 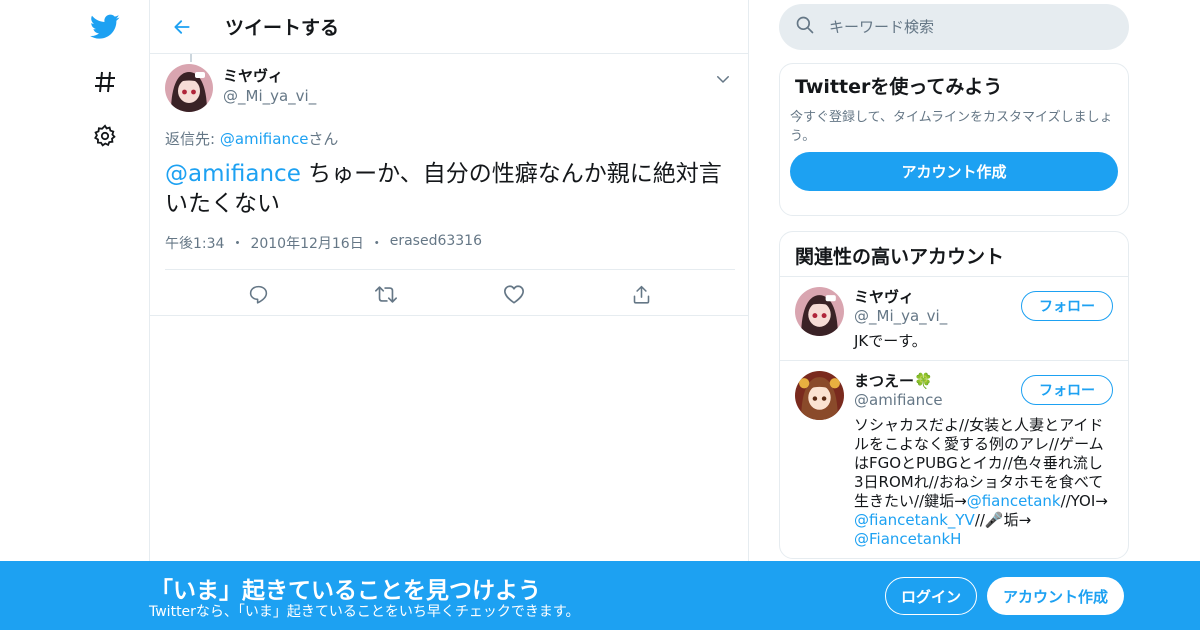 I want to click on share-icon, so click(x=641, y=294).